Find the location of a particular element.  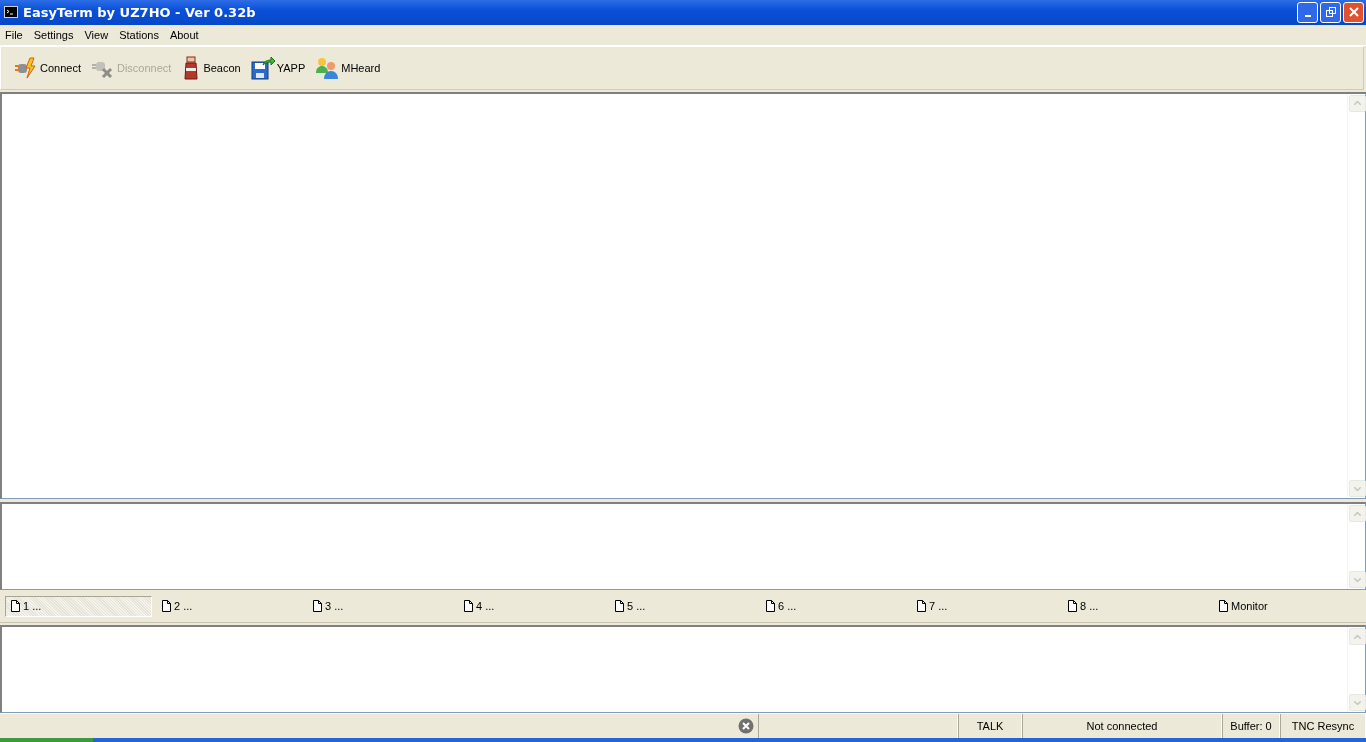

floppy-arrow-icon is located at coordinates (262, 67).